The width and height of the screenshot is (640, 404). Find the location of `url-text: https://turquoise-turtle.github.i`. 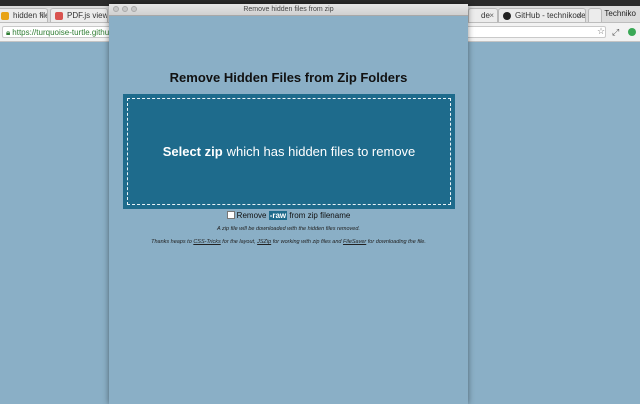

url-text: https://turquoise-turtle.github.i is located at coordinates (65, 32).